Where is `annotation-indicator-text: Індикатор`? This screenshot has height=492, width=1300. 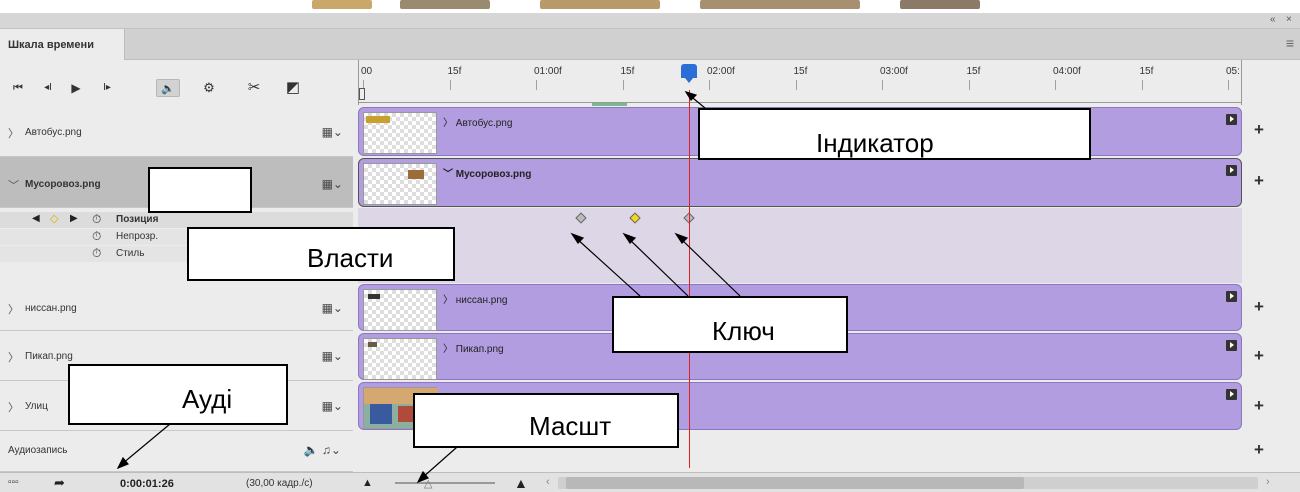
annotation-indicator-text: Індикатор is located at coordinates (875, 143).